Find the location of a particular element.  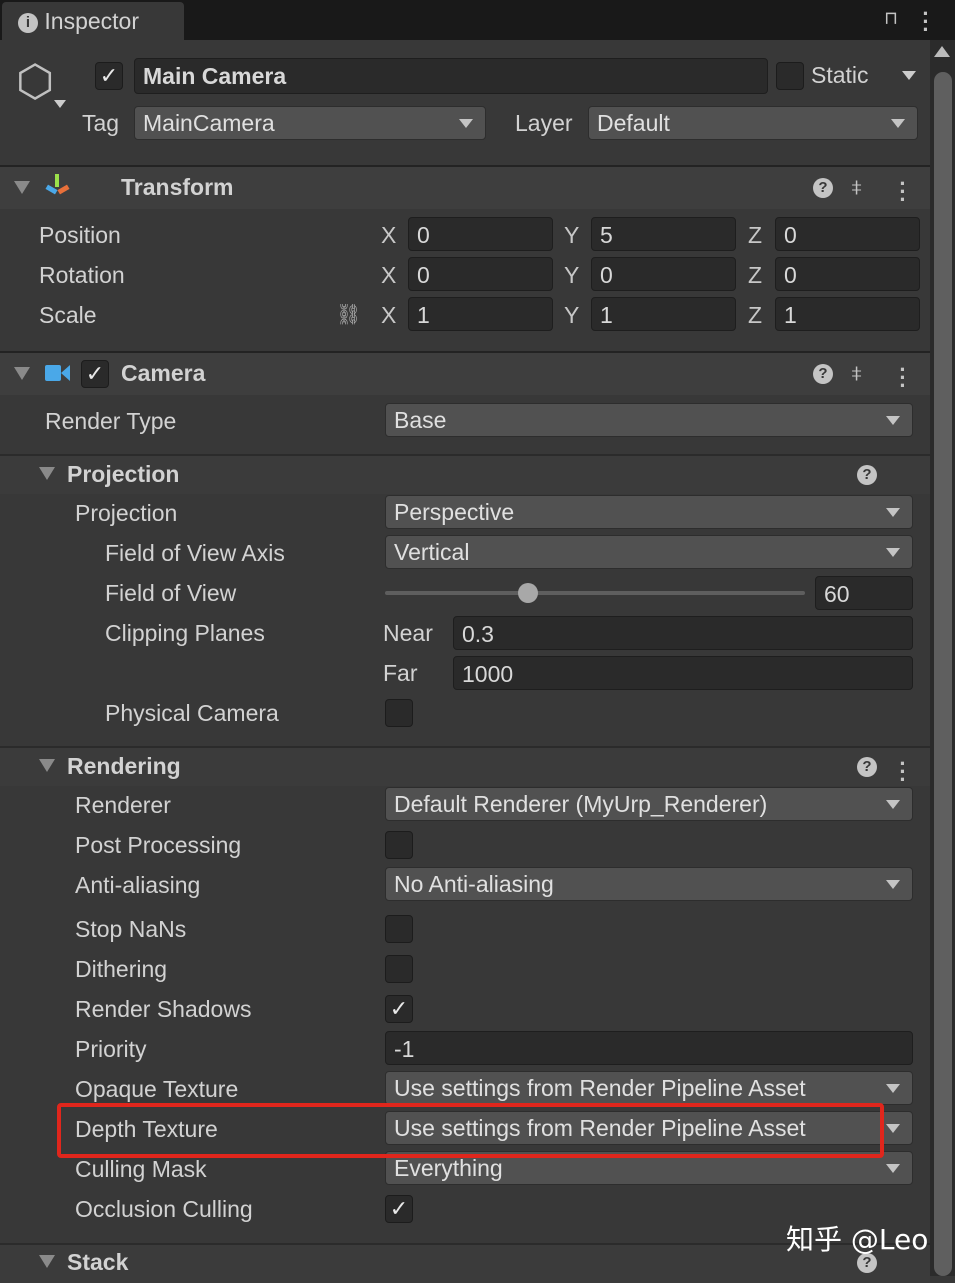

priority-label: Priority is located at coordinates (111, 1049).